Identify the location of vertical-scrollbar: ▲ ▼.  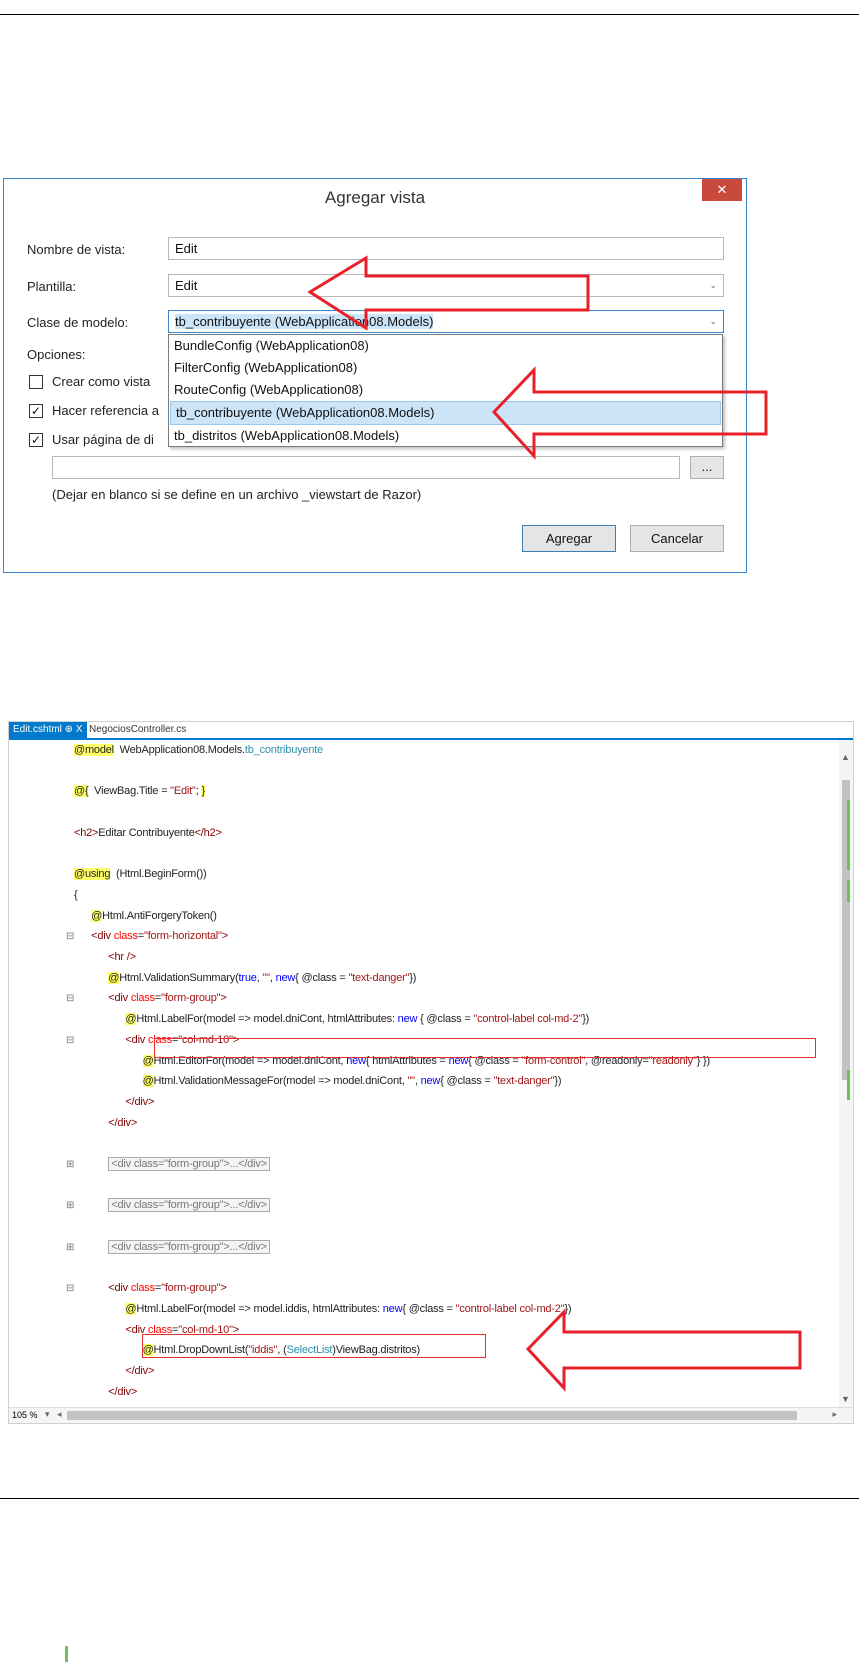
(846, 1074).